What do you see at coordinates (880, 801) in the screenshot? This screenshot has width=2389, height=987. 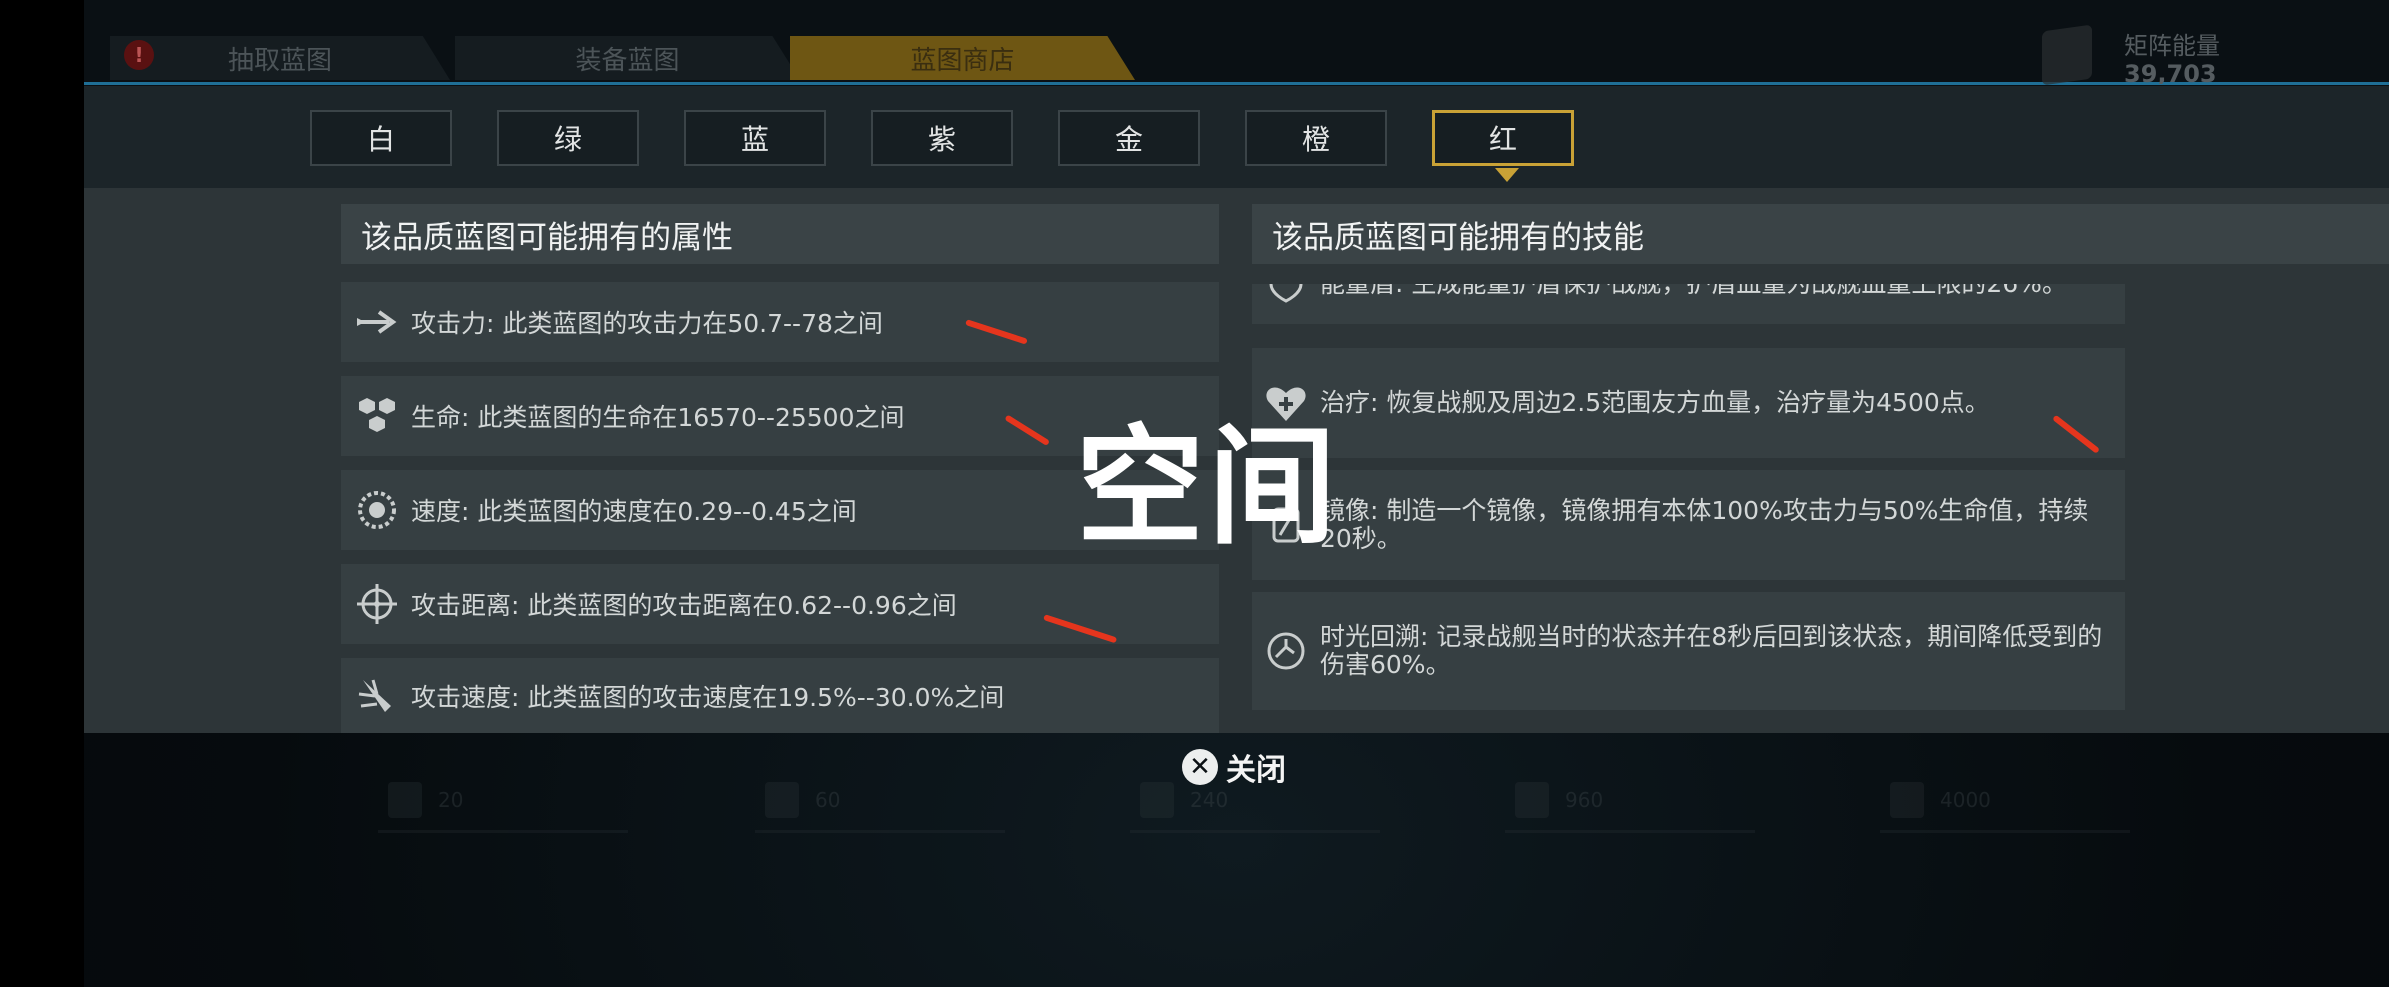 I see `shop-slot: 60` at bounding box center [880, 801].